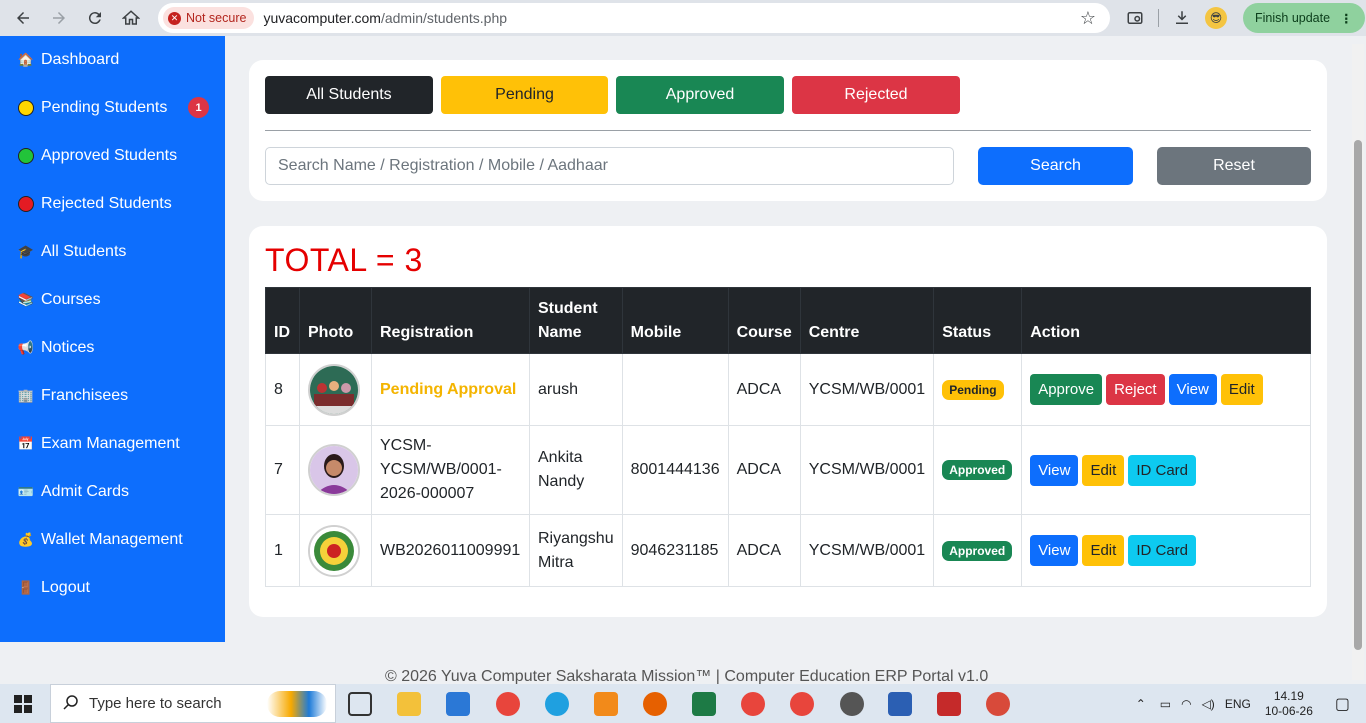  Describe the element at coordinates (349, 95) in the screenshot. I see `filter-all-students-button: All Students` at that location.